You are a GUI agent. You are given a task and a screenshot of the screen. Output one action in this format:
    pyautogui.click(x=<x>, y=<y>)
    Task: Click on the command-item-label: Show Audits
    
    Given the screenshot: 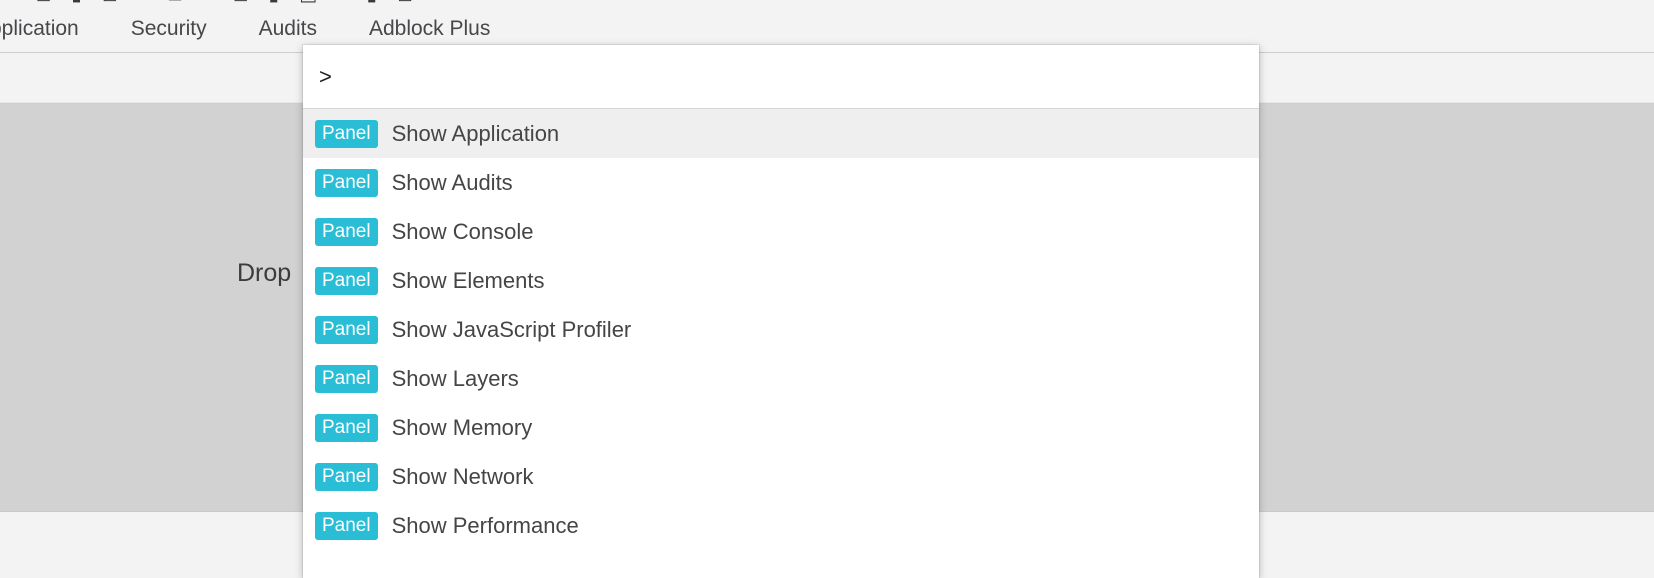 What is the action you would take?
    pyautogui.click(x=452, y=182)
    